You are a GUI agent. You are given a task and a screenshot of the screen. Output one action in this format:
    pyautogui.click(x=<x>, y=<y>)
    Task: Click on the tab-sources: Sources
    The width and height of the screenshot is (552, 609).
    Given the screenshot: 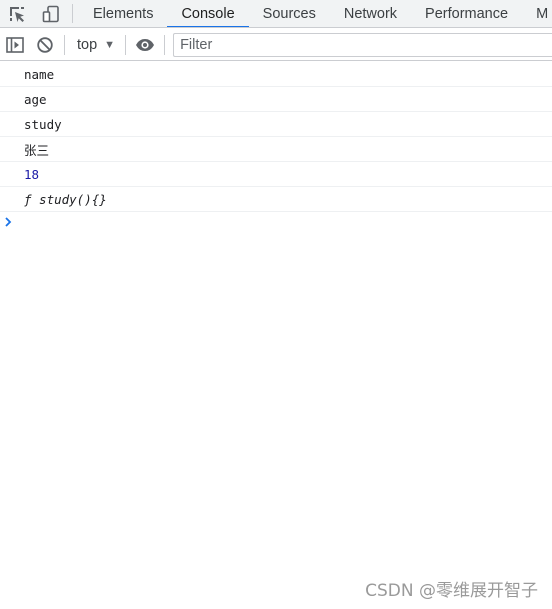 What is the action you would take?
    pyautogui.click(x=289, y=13)
    